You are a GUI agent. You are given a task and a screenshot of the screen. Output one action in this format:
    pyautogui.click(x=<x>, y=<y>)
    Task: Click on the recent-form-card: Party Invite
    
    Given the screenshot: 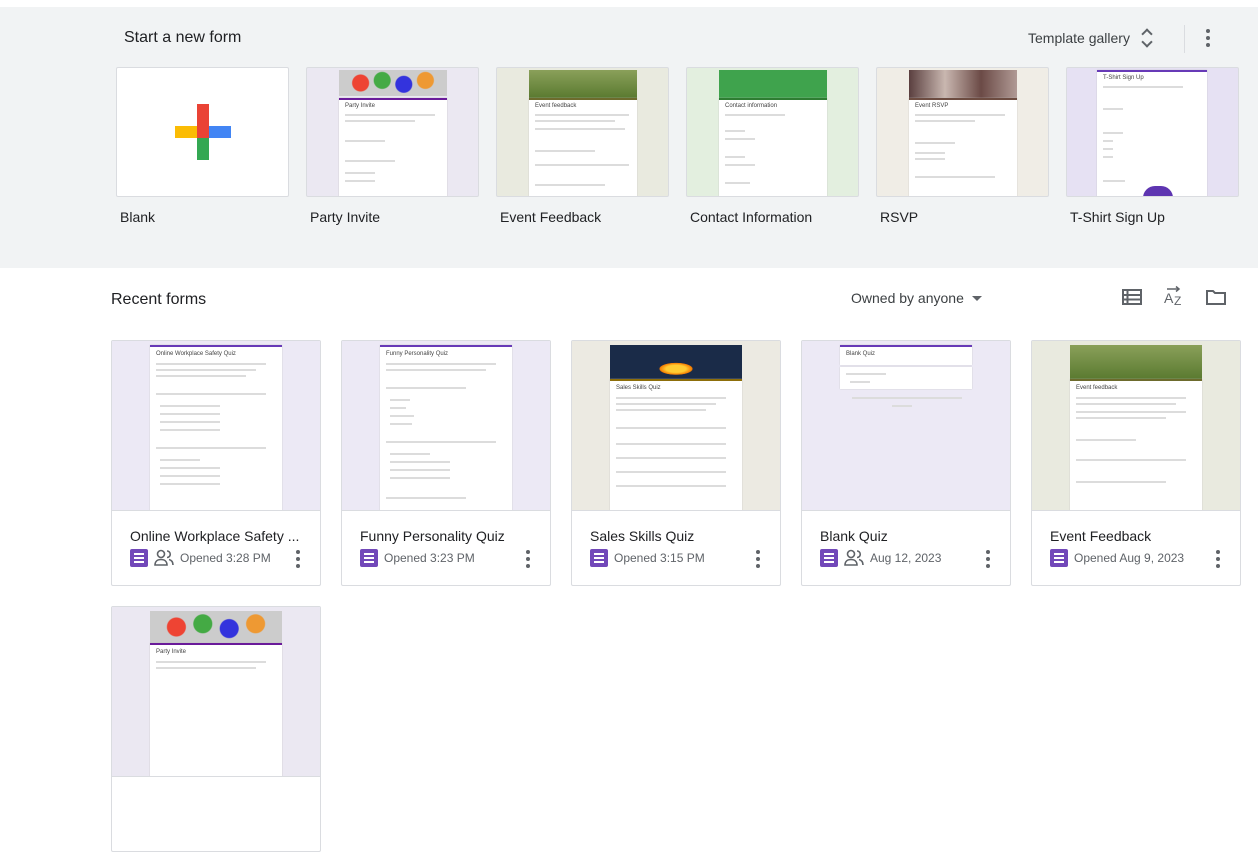 What is the action you would take?
    pyautogui.click(x=216, y=729)
    